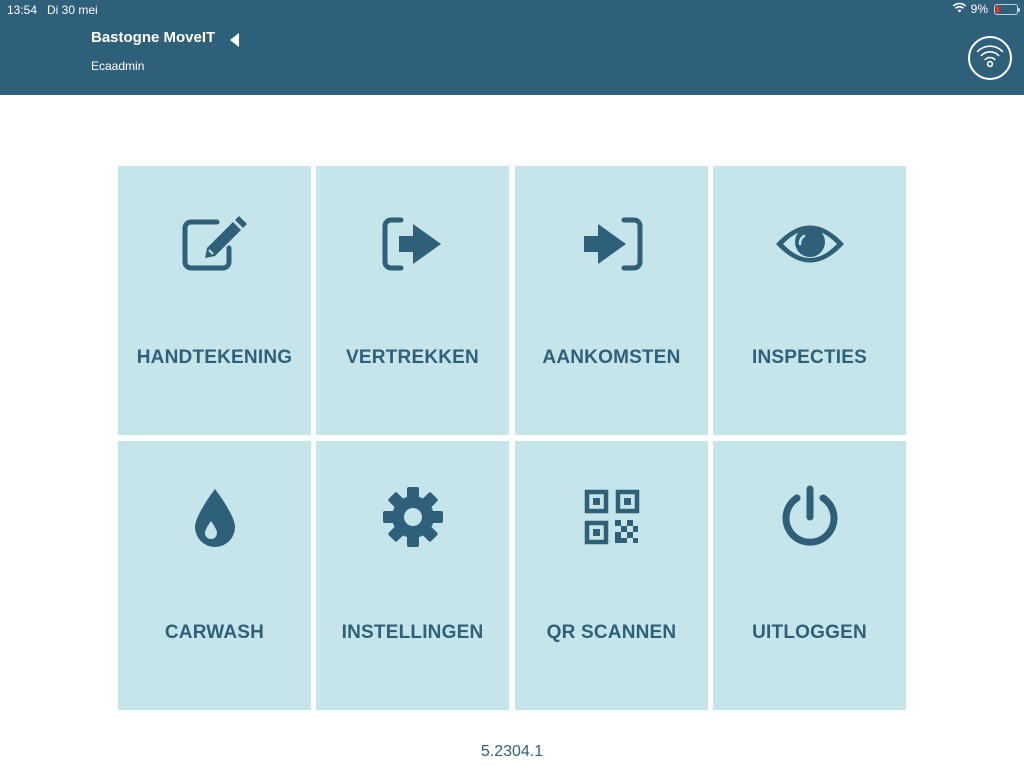 This screenshot has width=1024, height=768. Describe the element at coordinates (22, 10) in the screenshot. I see `status-time: 13:54` at that location.